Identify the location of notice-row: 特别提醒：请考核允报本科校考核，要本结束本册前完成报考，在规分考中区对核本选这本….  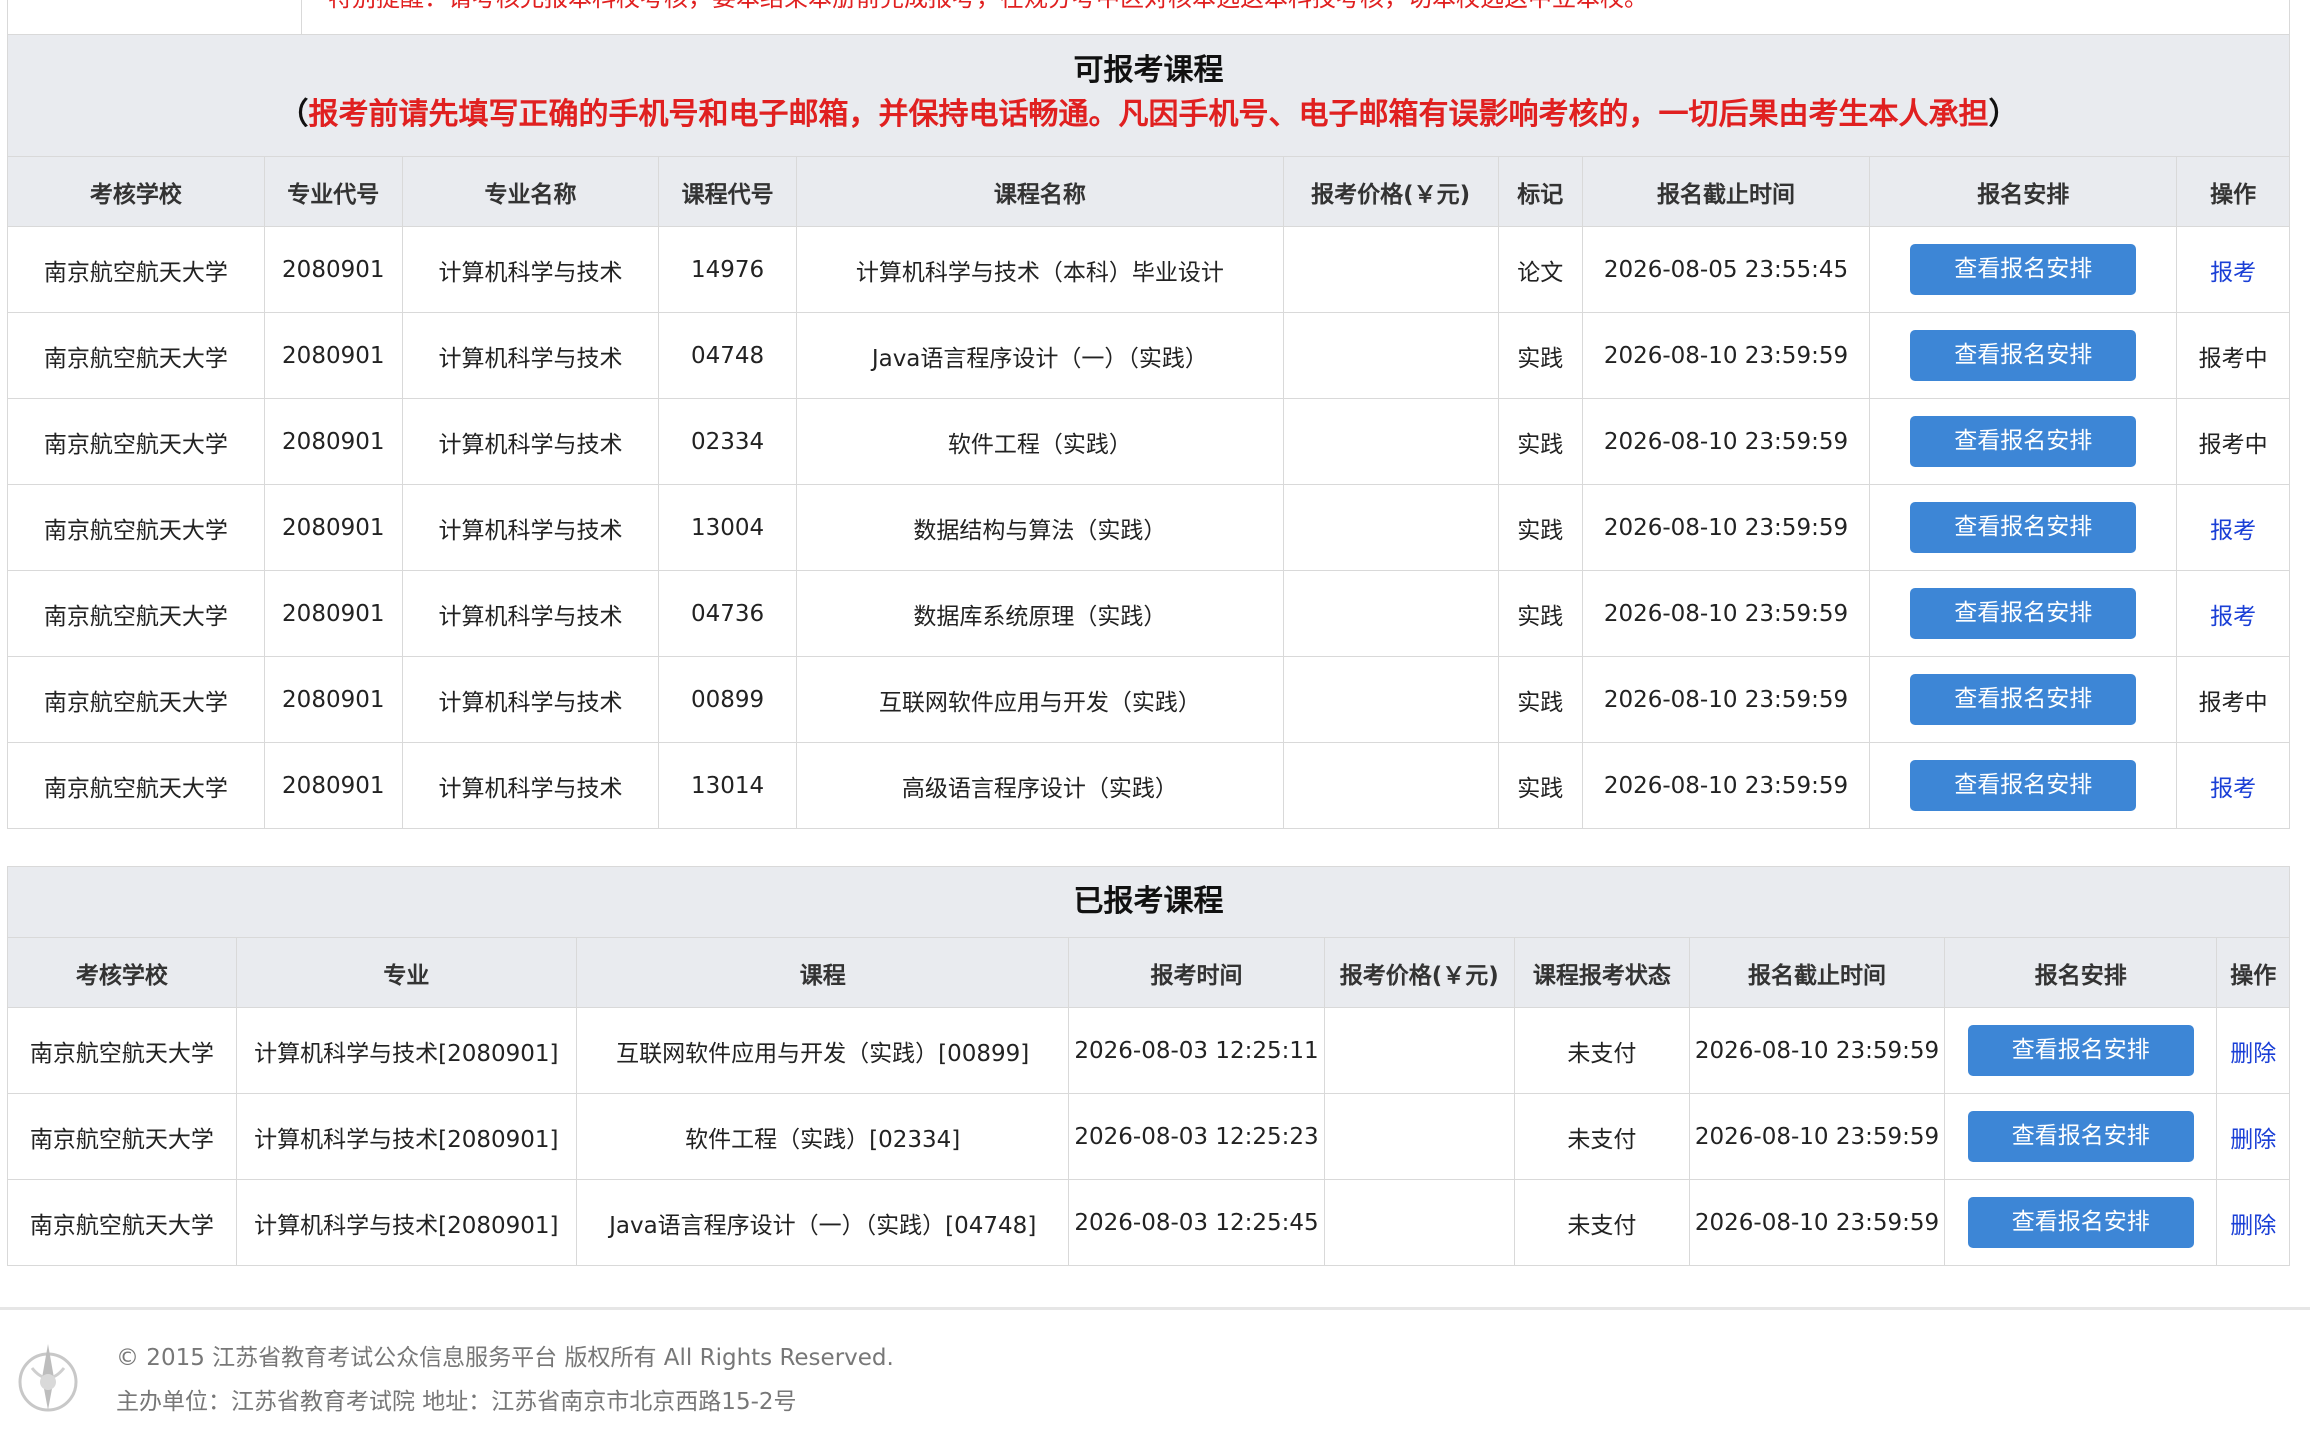
(1148, 17).